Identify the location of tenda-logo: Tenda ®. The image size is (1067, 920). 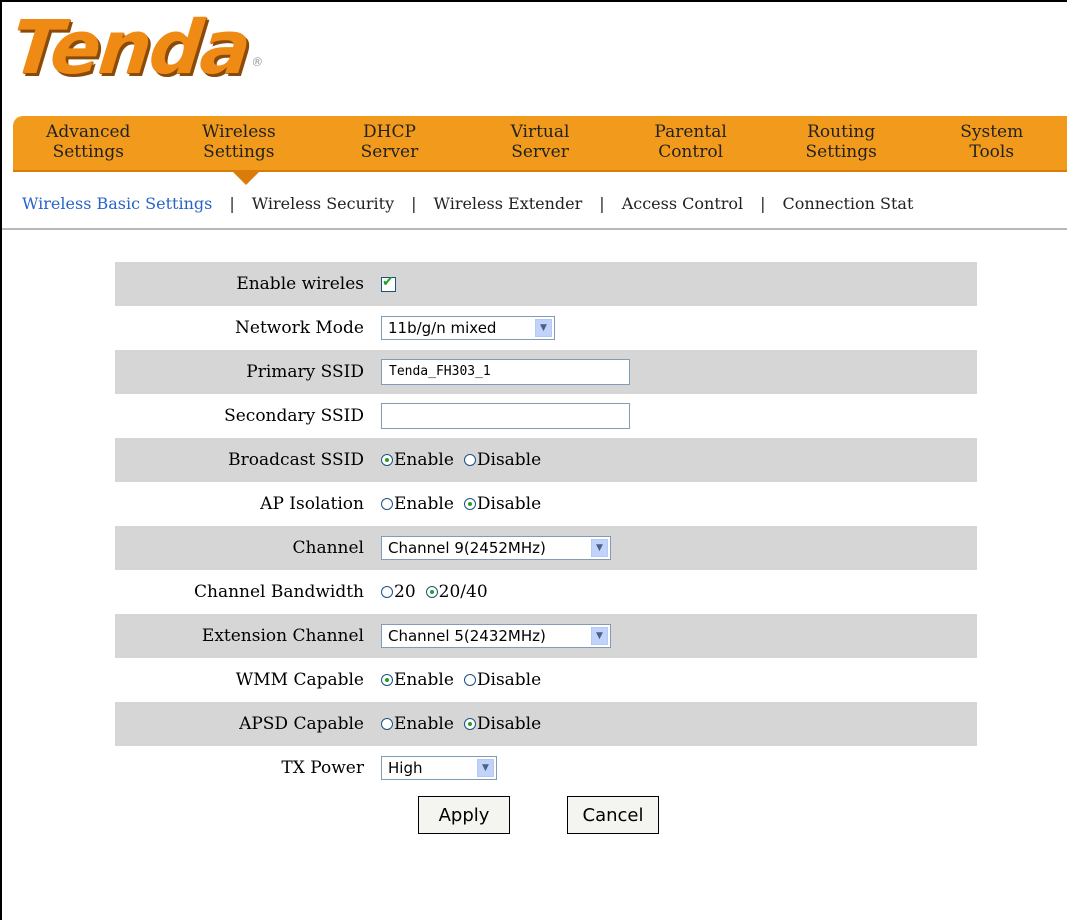
(134, 48).